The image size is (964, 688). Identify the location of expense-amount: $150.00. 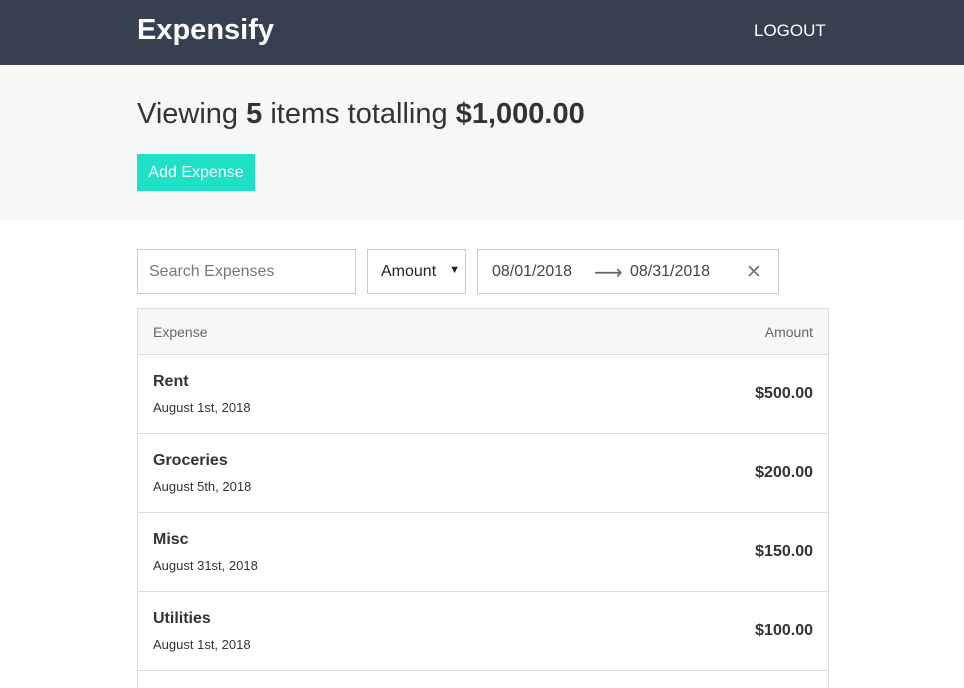
(784, 551).